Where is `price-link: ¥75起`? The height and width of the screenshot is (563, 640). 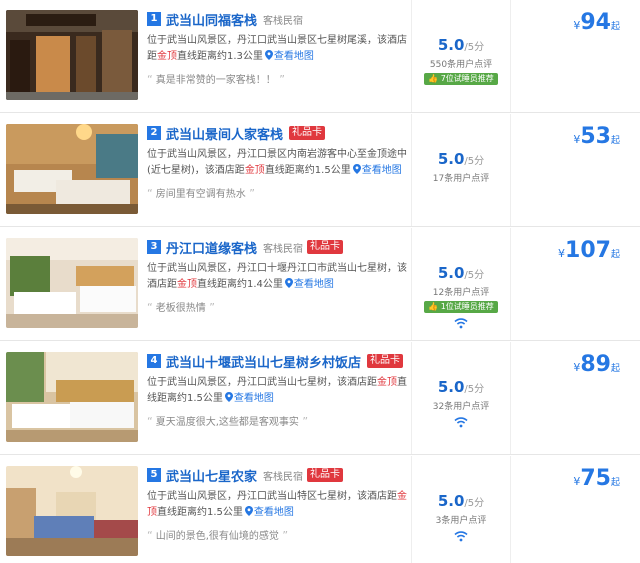
price-link: ¥75起 is located at coordinates (596, 478).